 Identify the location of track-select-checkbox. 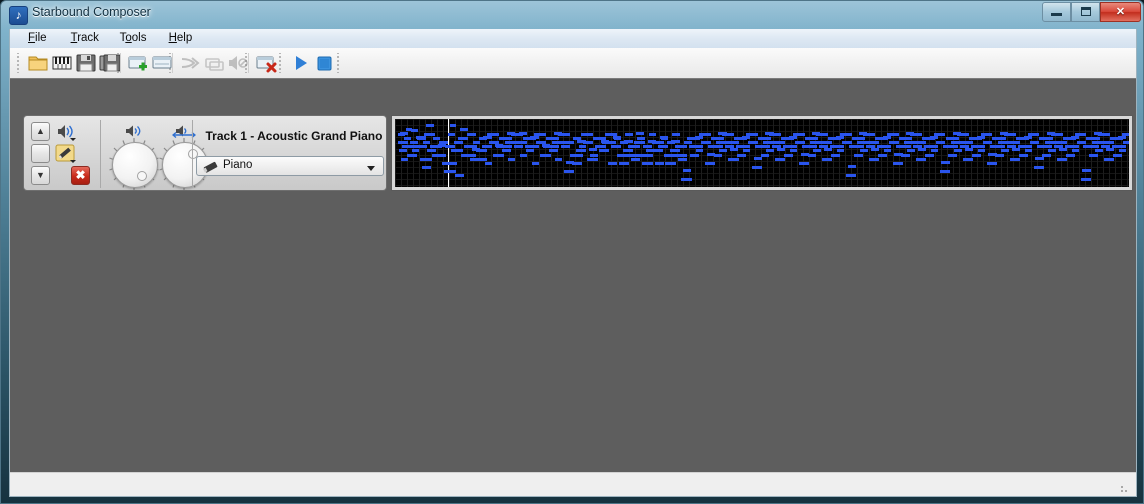
(40, 153).